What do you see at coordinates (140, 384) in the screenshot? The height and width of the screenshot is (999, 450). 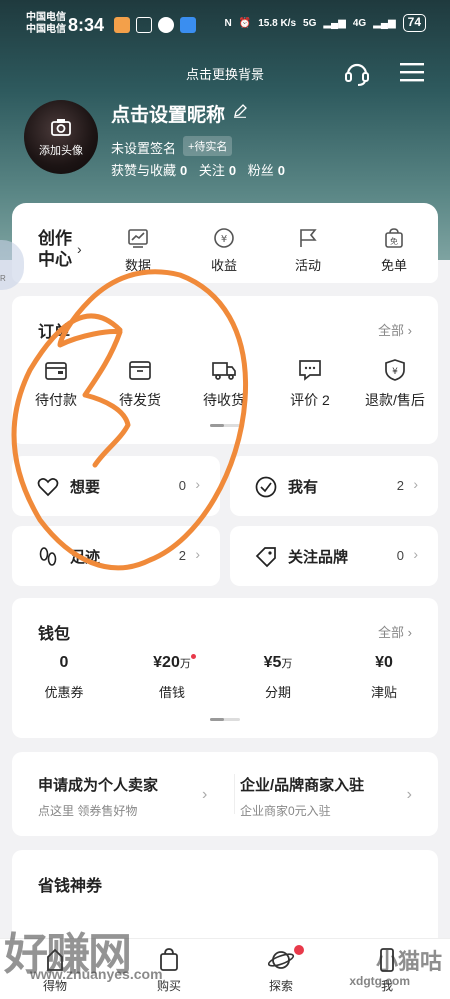 I see `order-pending-shipment: 待发货` at bounding box center [140, 384].